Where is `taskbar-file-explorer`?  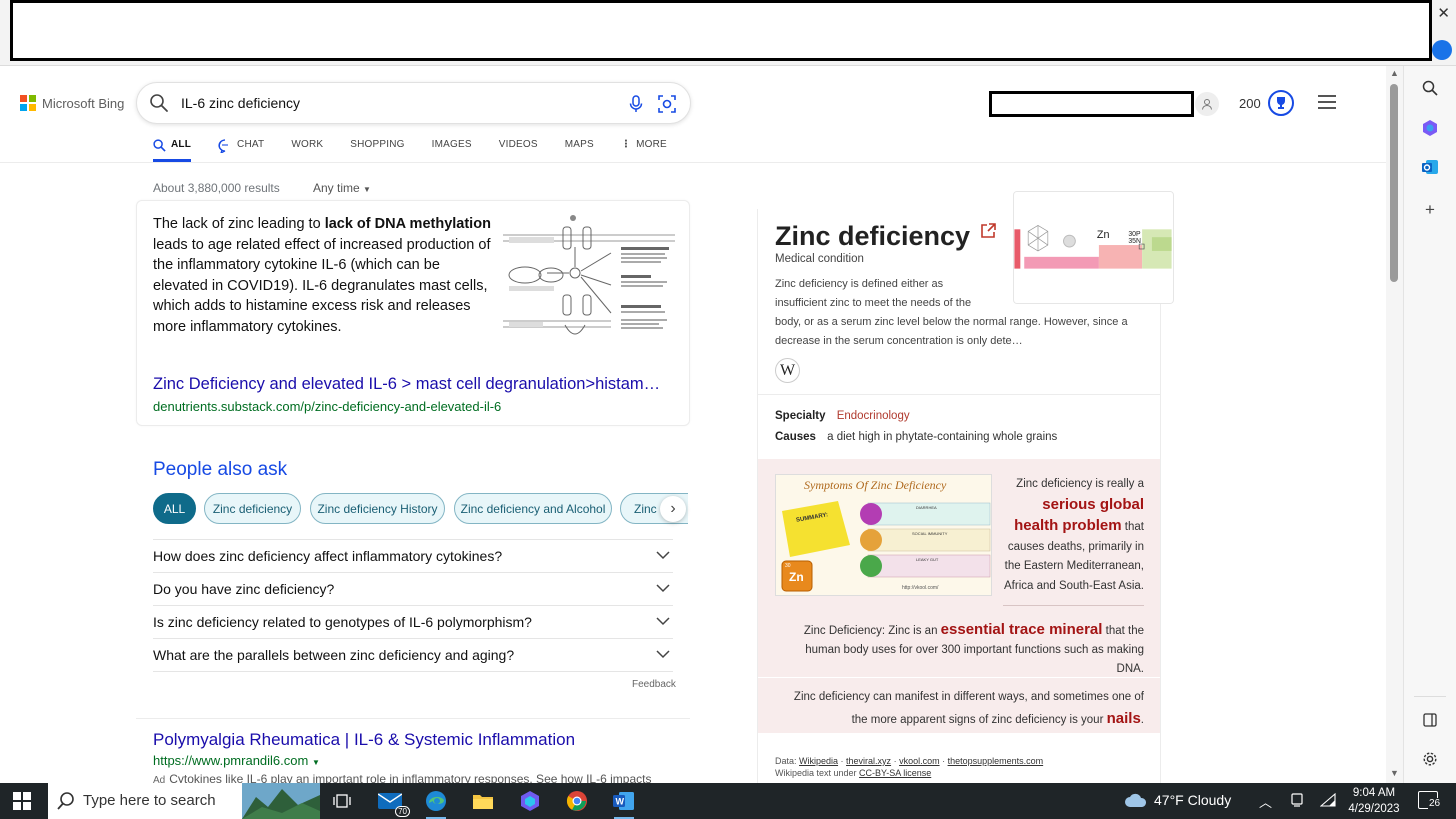 taskbar-file-explorer is located at coordinates (483, 801).